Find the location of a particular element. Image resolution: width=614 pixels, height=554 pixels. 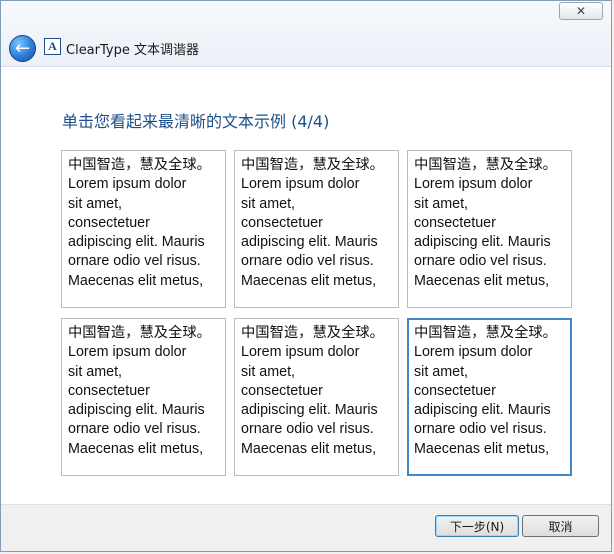

back-button: ← is located at coordinates (22, 48).